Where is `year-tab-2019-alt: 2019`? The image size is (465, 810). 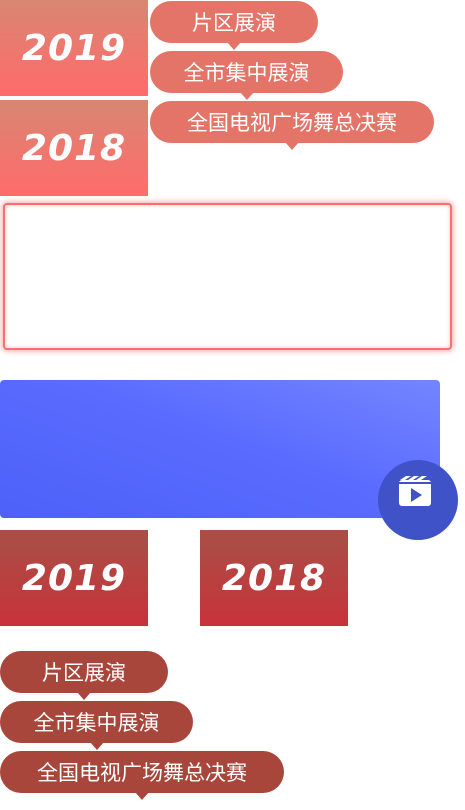
year-tab-2019-alt: 2019 is located at coordinates (74, 578).